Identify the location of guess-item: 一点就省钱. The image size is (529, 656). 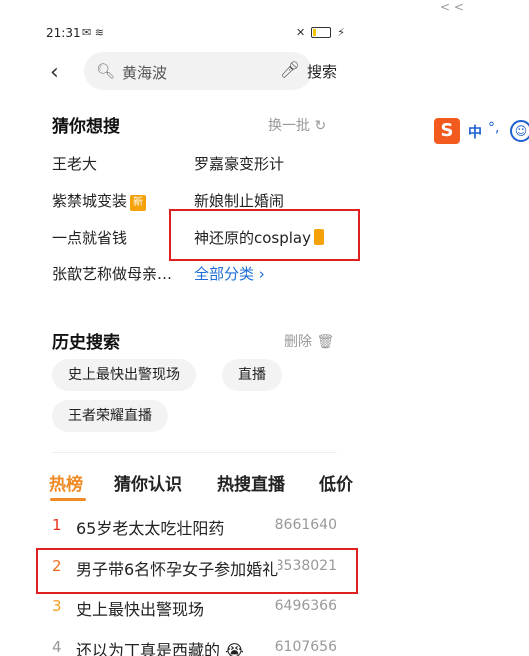
(89, 237).